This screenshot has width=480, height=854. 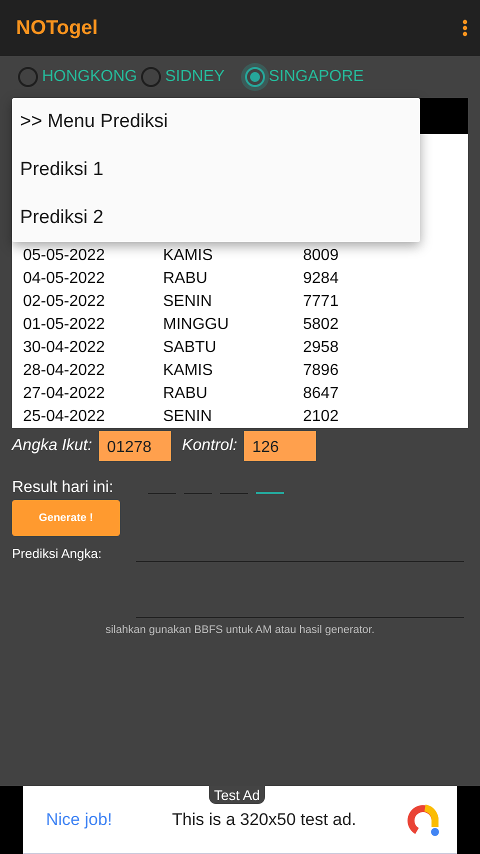 I want to click on prediction-label: Prediksi Angka:, so click(x=57, y=554).